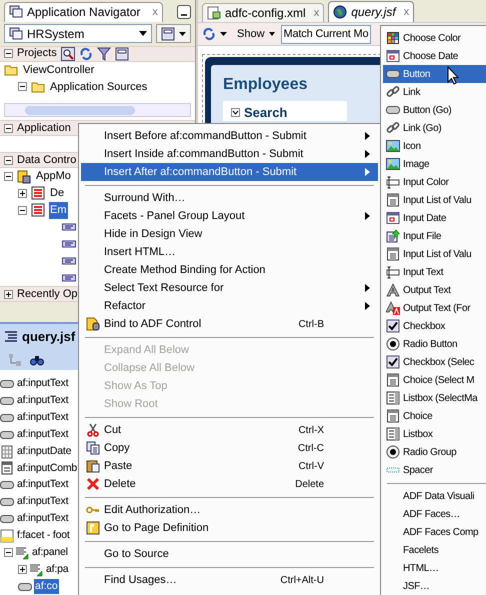  I want to click on tree-item: af:inputComb, so click(47, 468).